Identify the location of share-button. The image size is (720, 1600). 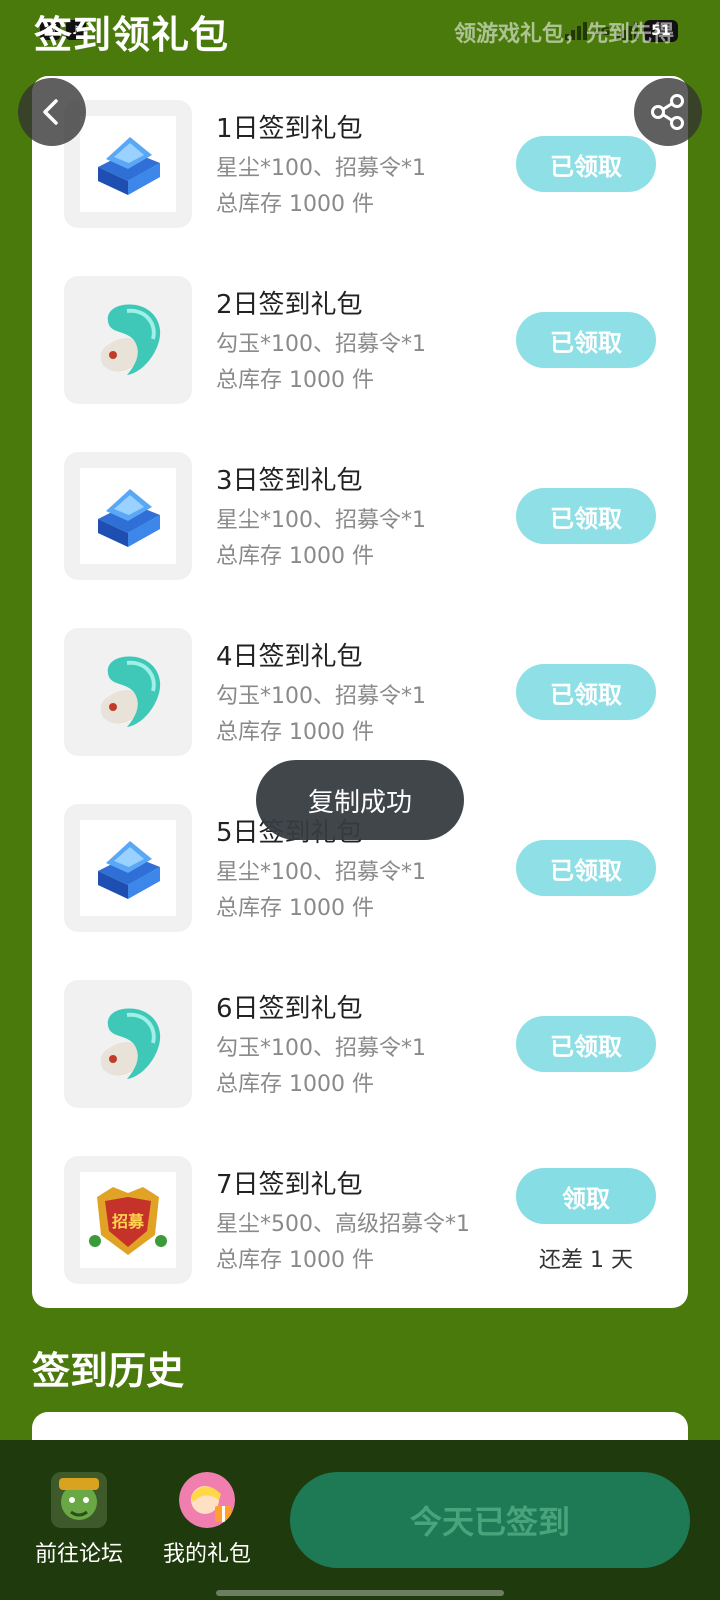
(668, 112).